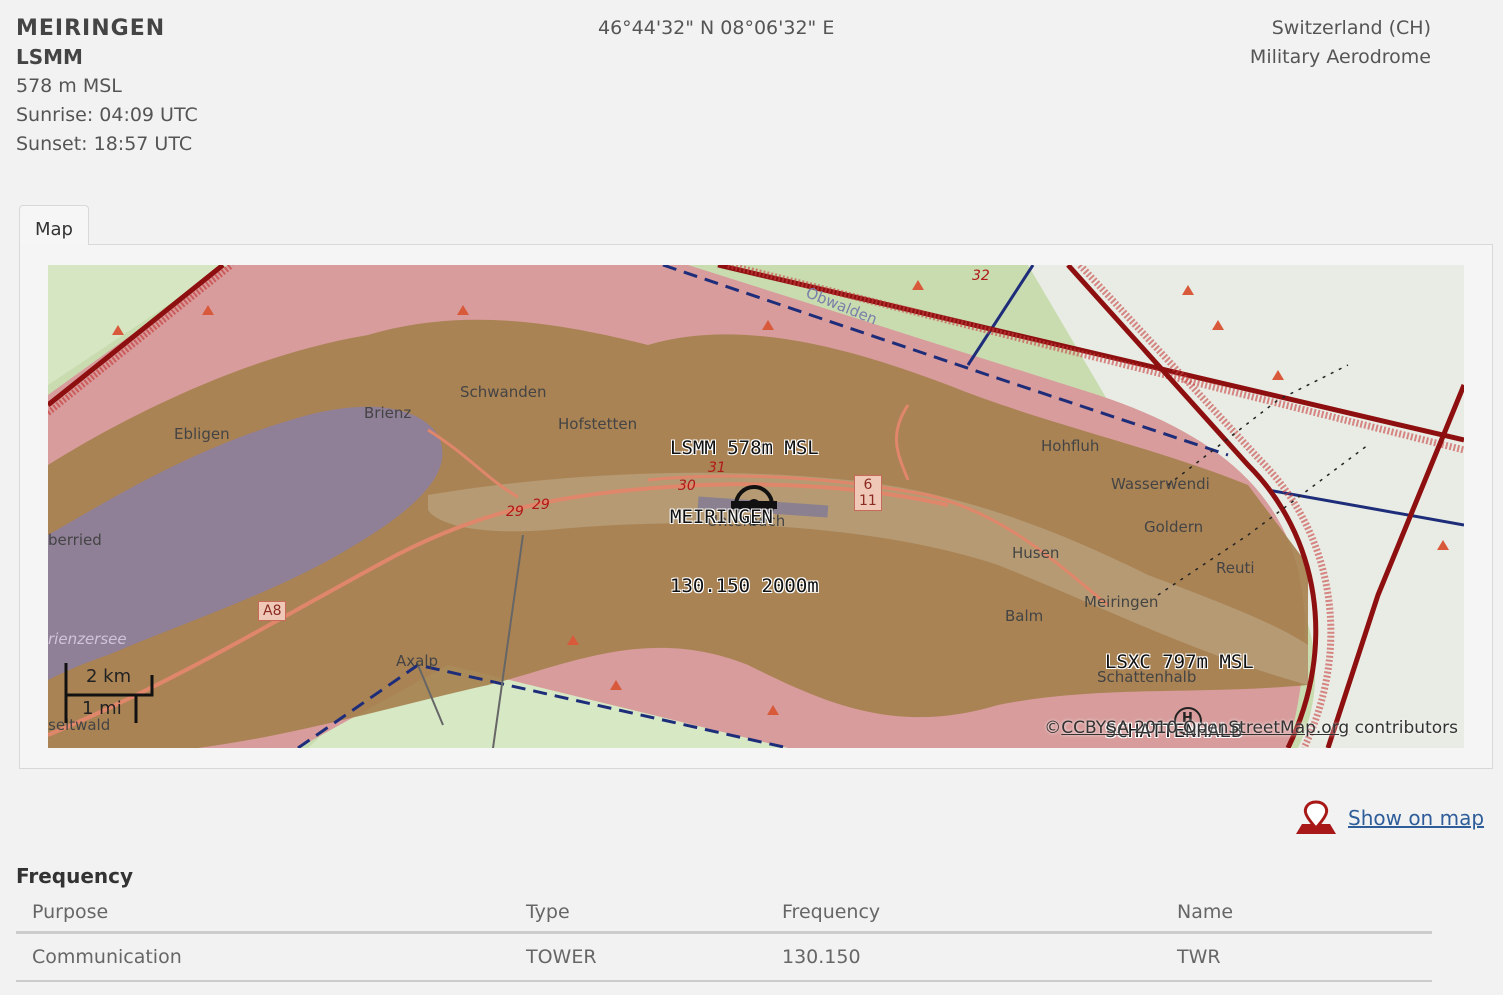 The image size is (1503, 995). Describe the element at coordinates (1296, 913) in the screenshot. I see `column-header-name: Name` at that location.